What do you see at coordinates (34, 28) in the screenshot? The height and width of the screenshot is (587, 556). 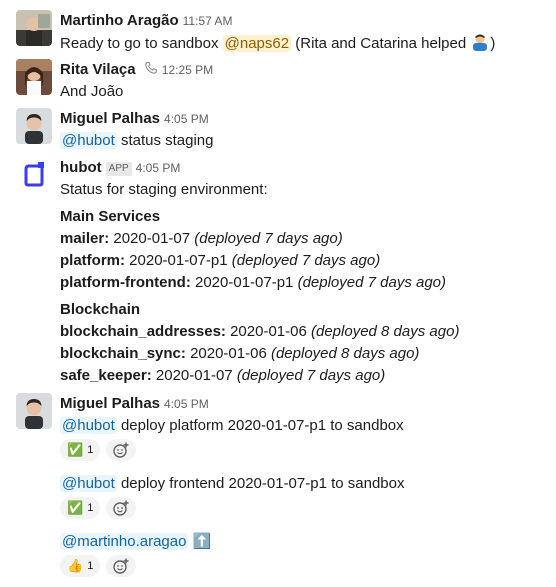 I see `avatar-martinho` at bounding box center [34, 28].